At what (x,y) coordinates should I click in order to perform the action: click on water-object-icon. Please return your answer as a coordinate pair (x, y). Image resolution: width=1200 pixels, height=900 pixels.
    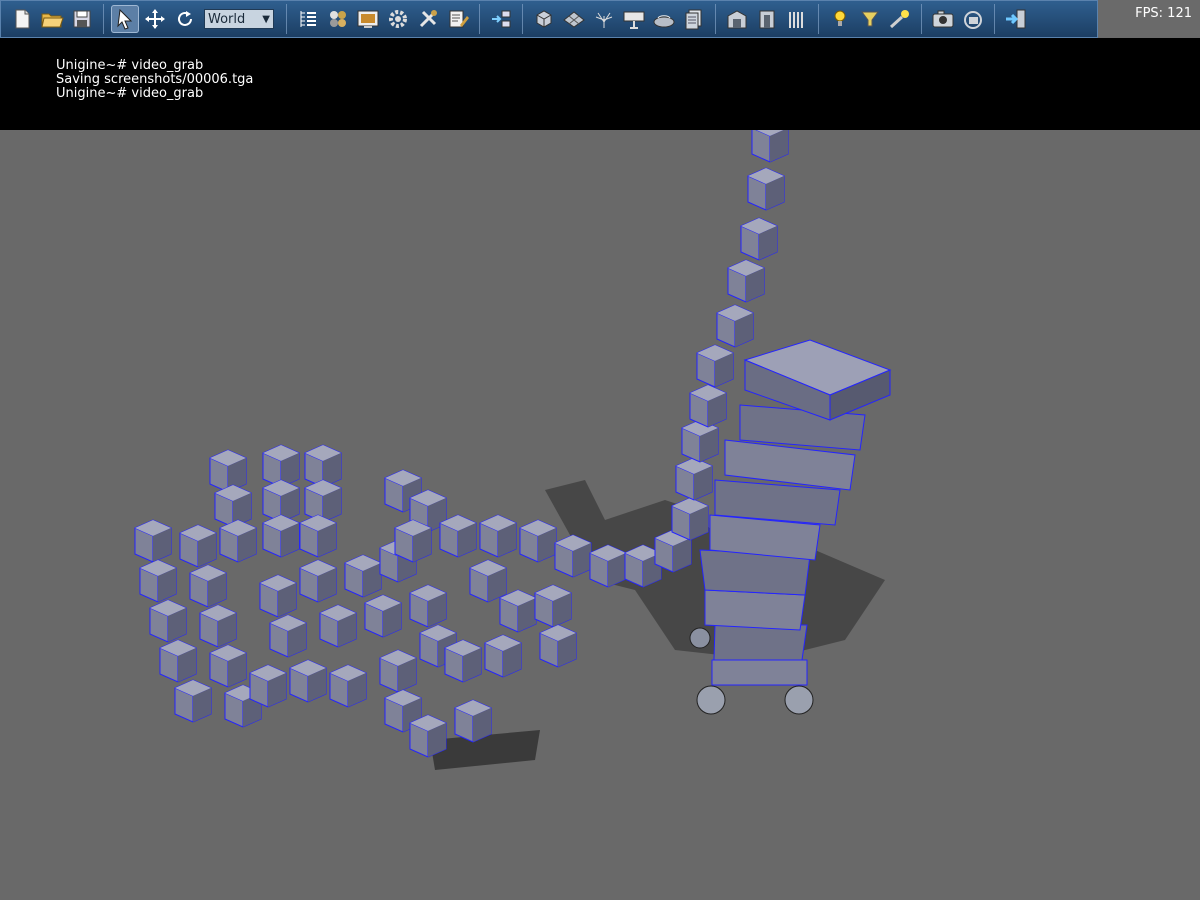
    Looking at the image, I should click on (664, 19).